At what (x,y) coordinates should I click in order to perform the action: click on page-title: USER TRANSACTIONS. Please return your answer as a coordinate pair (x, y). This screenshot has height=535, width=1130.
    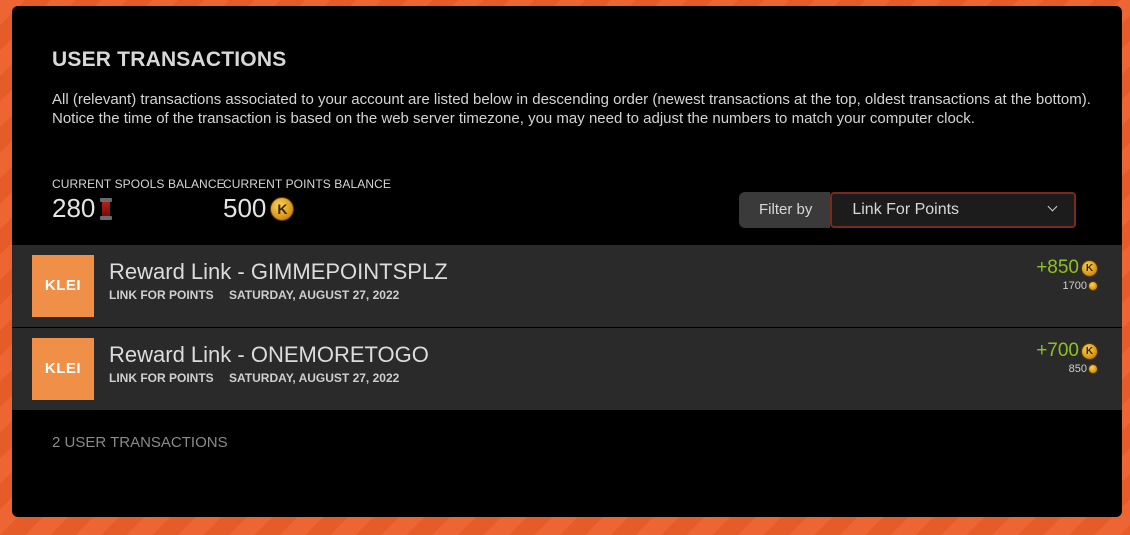
    Looking at the image, I should click on (169, 59).